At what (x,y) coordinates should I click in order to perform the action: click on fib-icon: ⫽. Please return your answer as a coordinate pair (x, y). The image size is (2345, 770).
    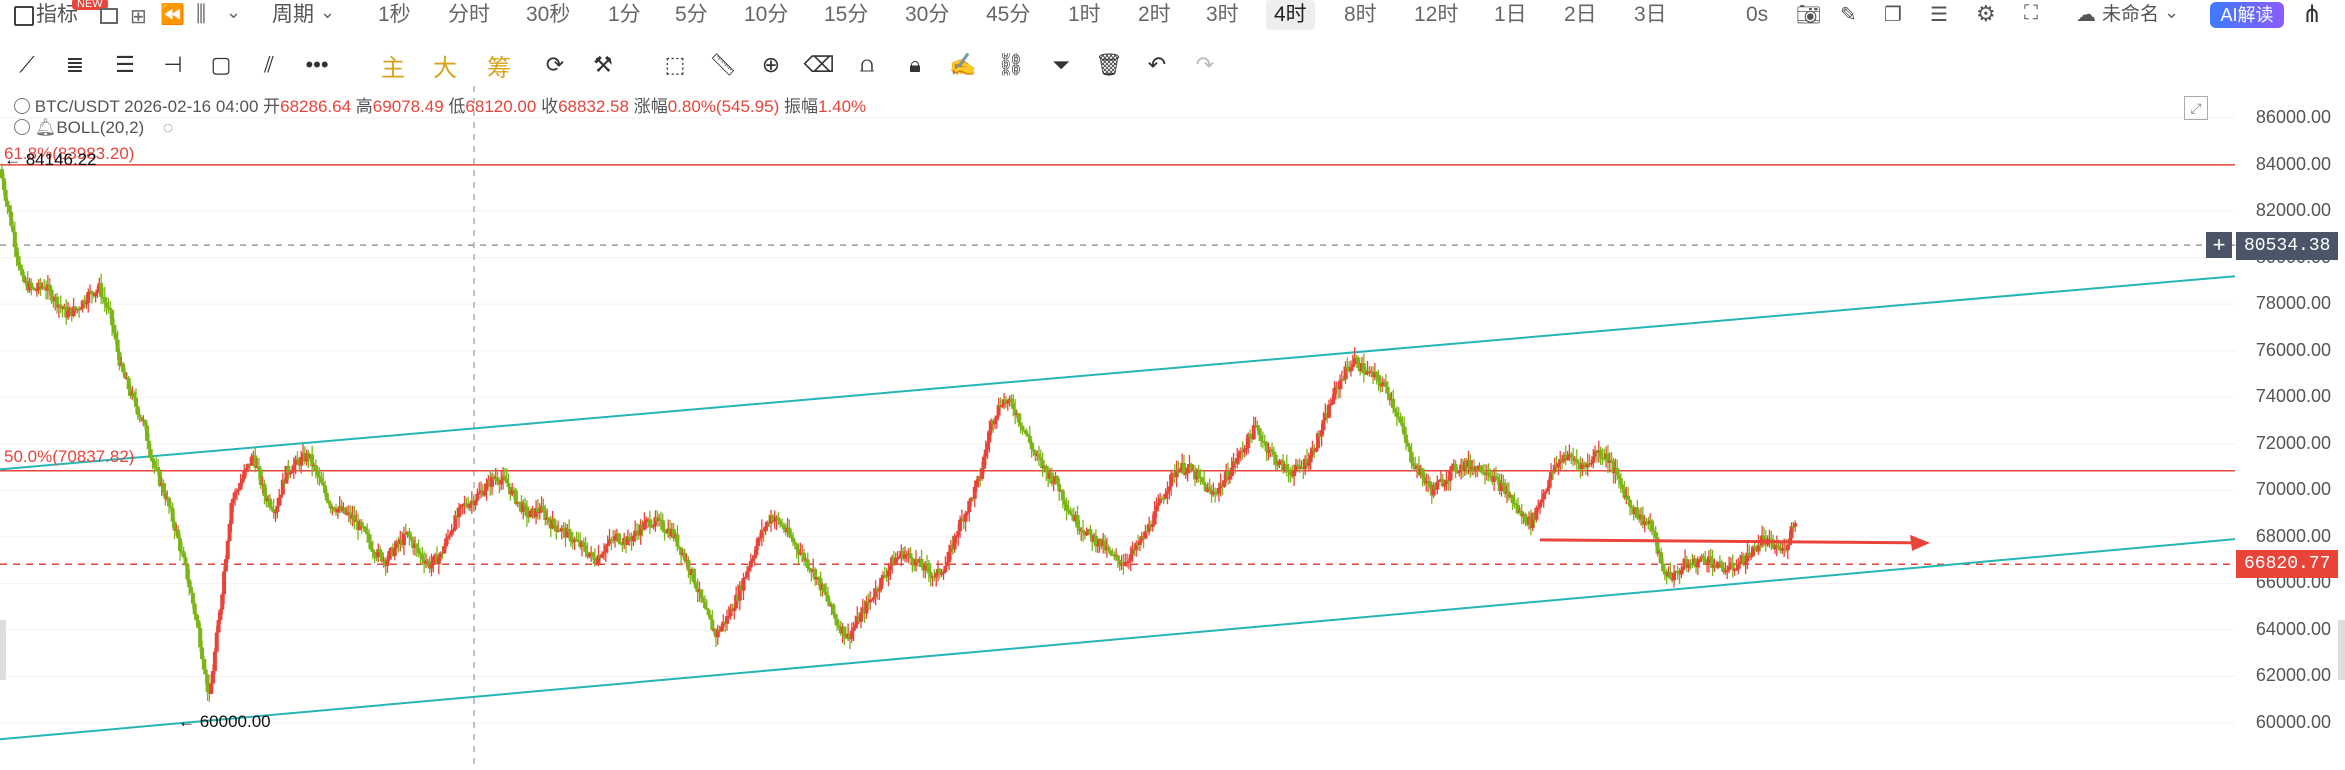
    Looking at the image, I should click on (269, 65).